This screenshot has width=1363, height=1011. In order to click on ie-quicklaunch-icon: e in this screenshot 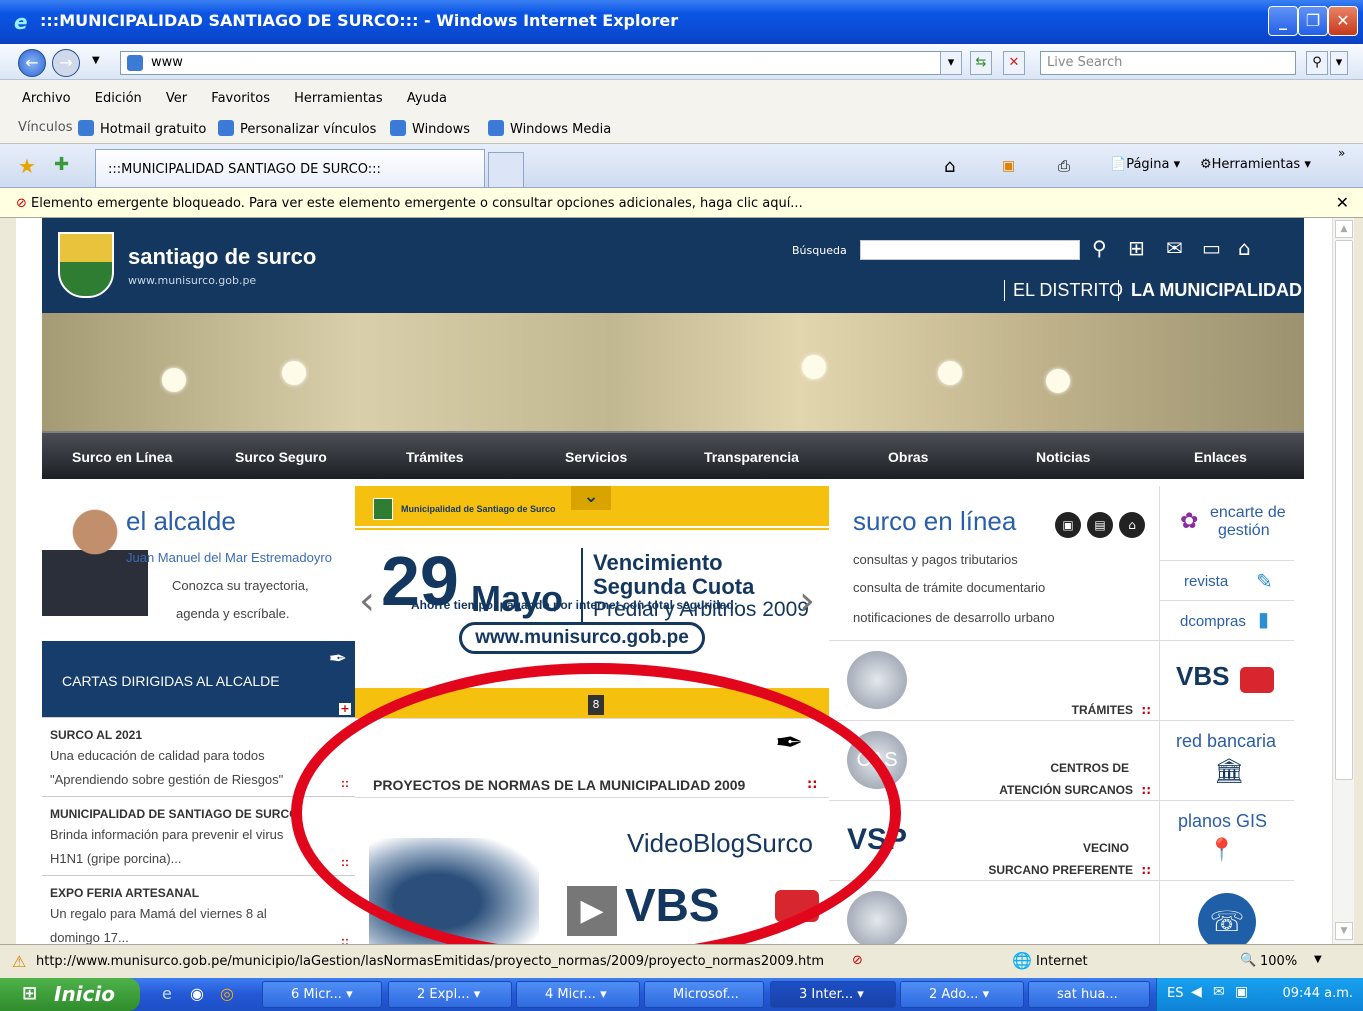, I will do `click(167, 993)`.